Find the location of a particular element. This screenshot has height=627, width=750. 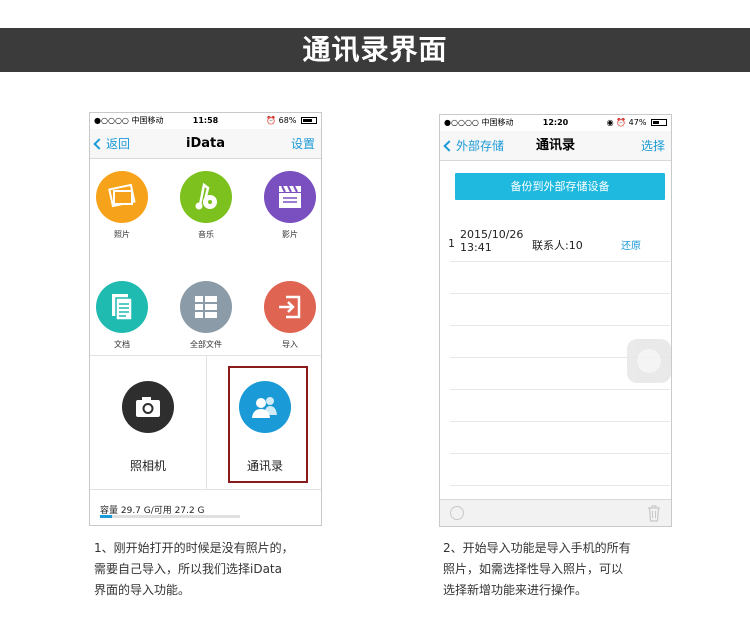

grid-item-films: 影片 is located at coordinates (288, 205).